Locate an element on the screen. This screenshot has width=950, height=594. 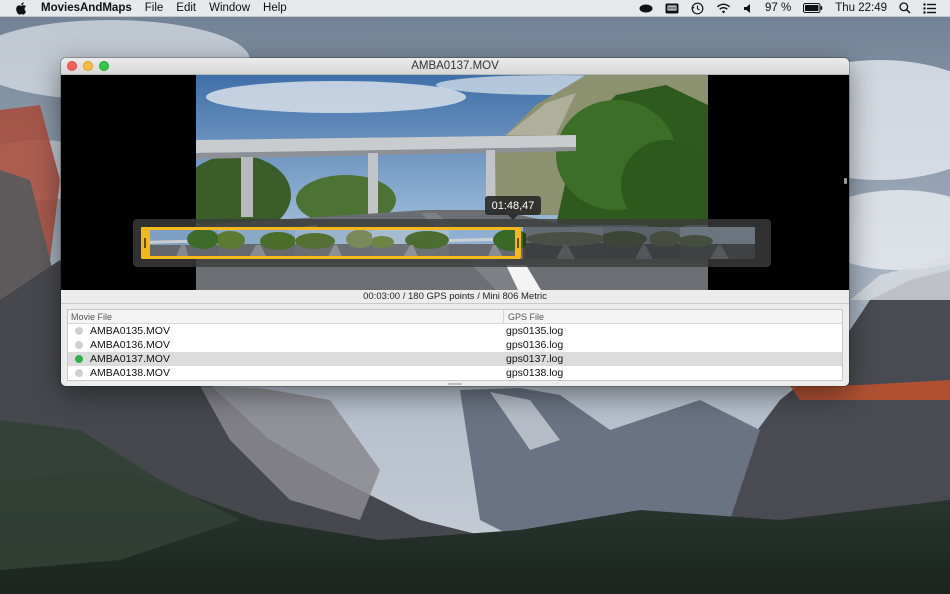
cloud-icon is located at coordinates (646, 8).